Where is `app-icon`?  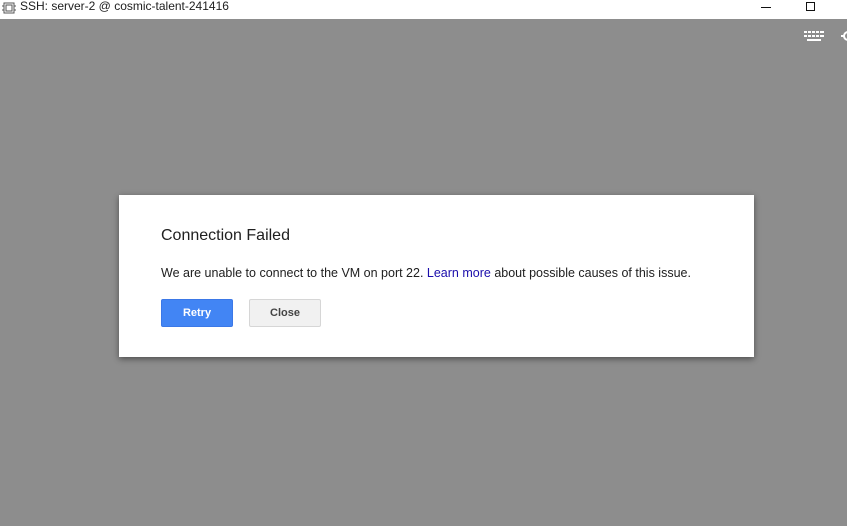 app-icon is located at coordinates (9, 8).